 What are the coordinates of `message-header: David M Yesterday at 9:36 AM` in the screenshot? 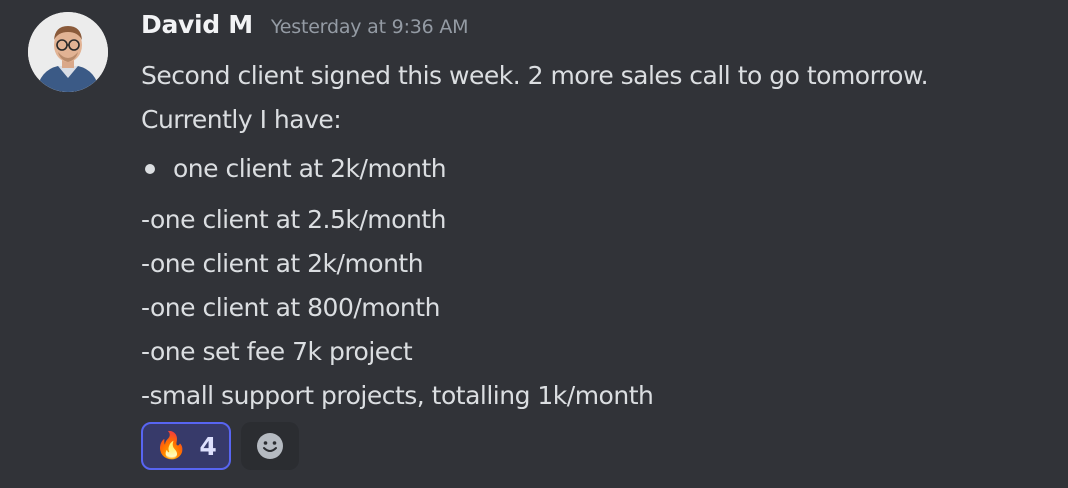 It's located at (594, 30).